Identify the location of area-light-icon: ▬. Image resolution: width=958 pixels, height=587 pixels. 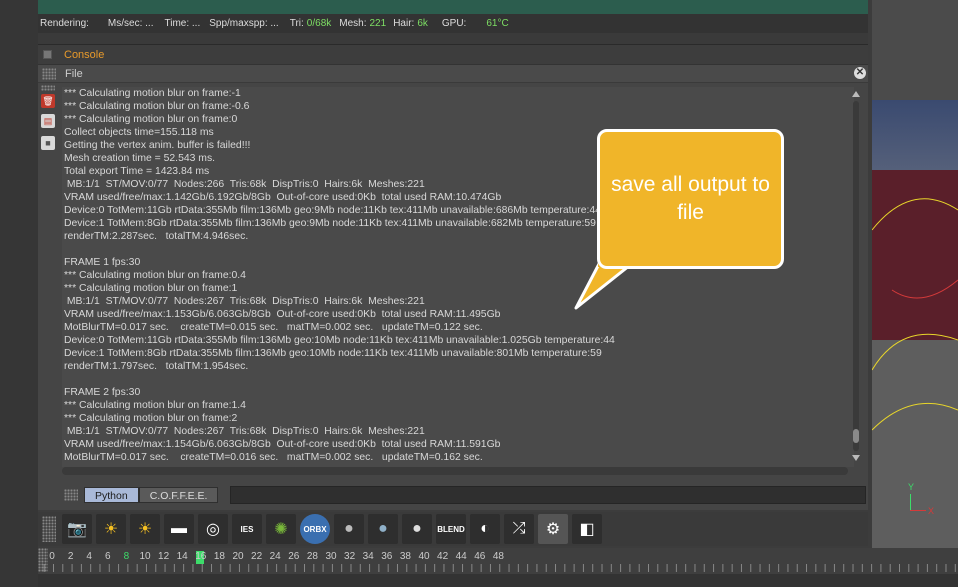
(179, 529).